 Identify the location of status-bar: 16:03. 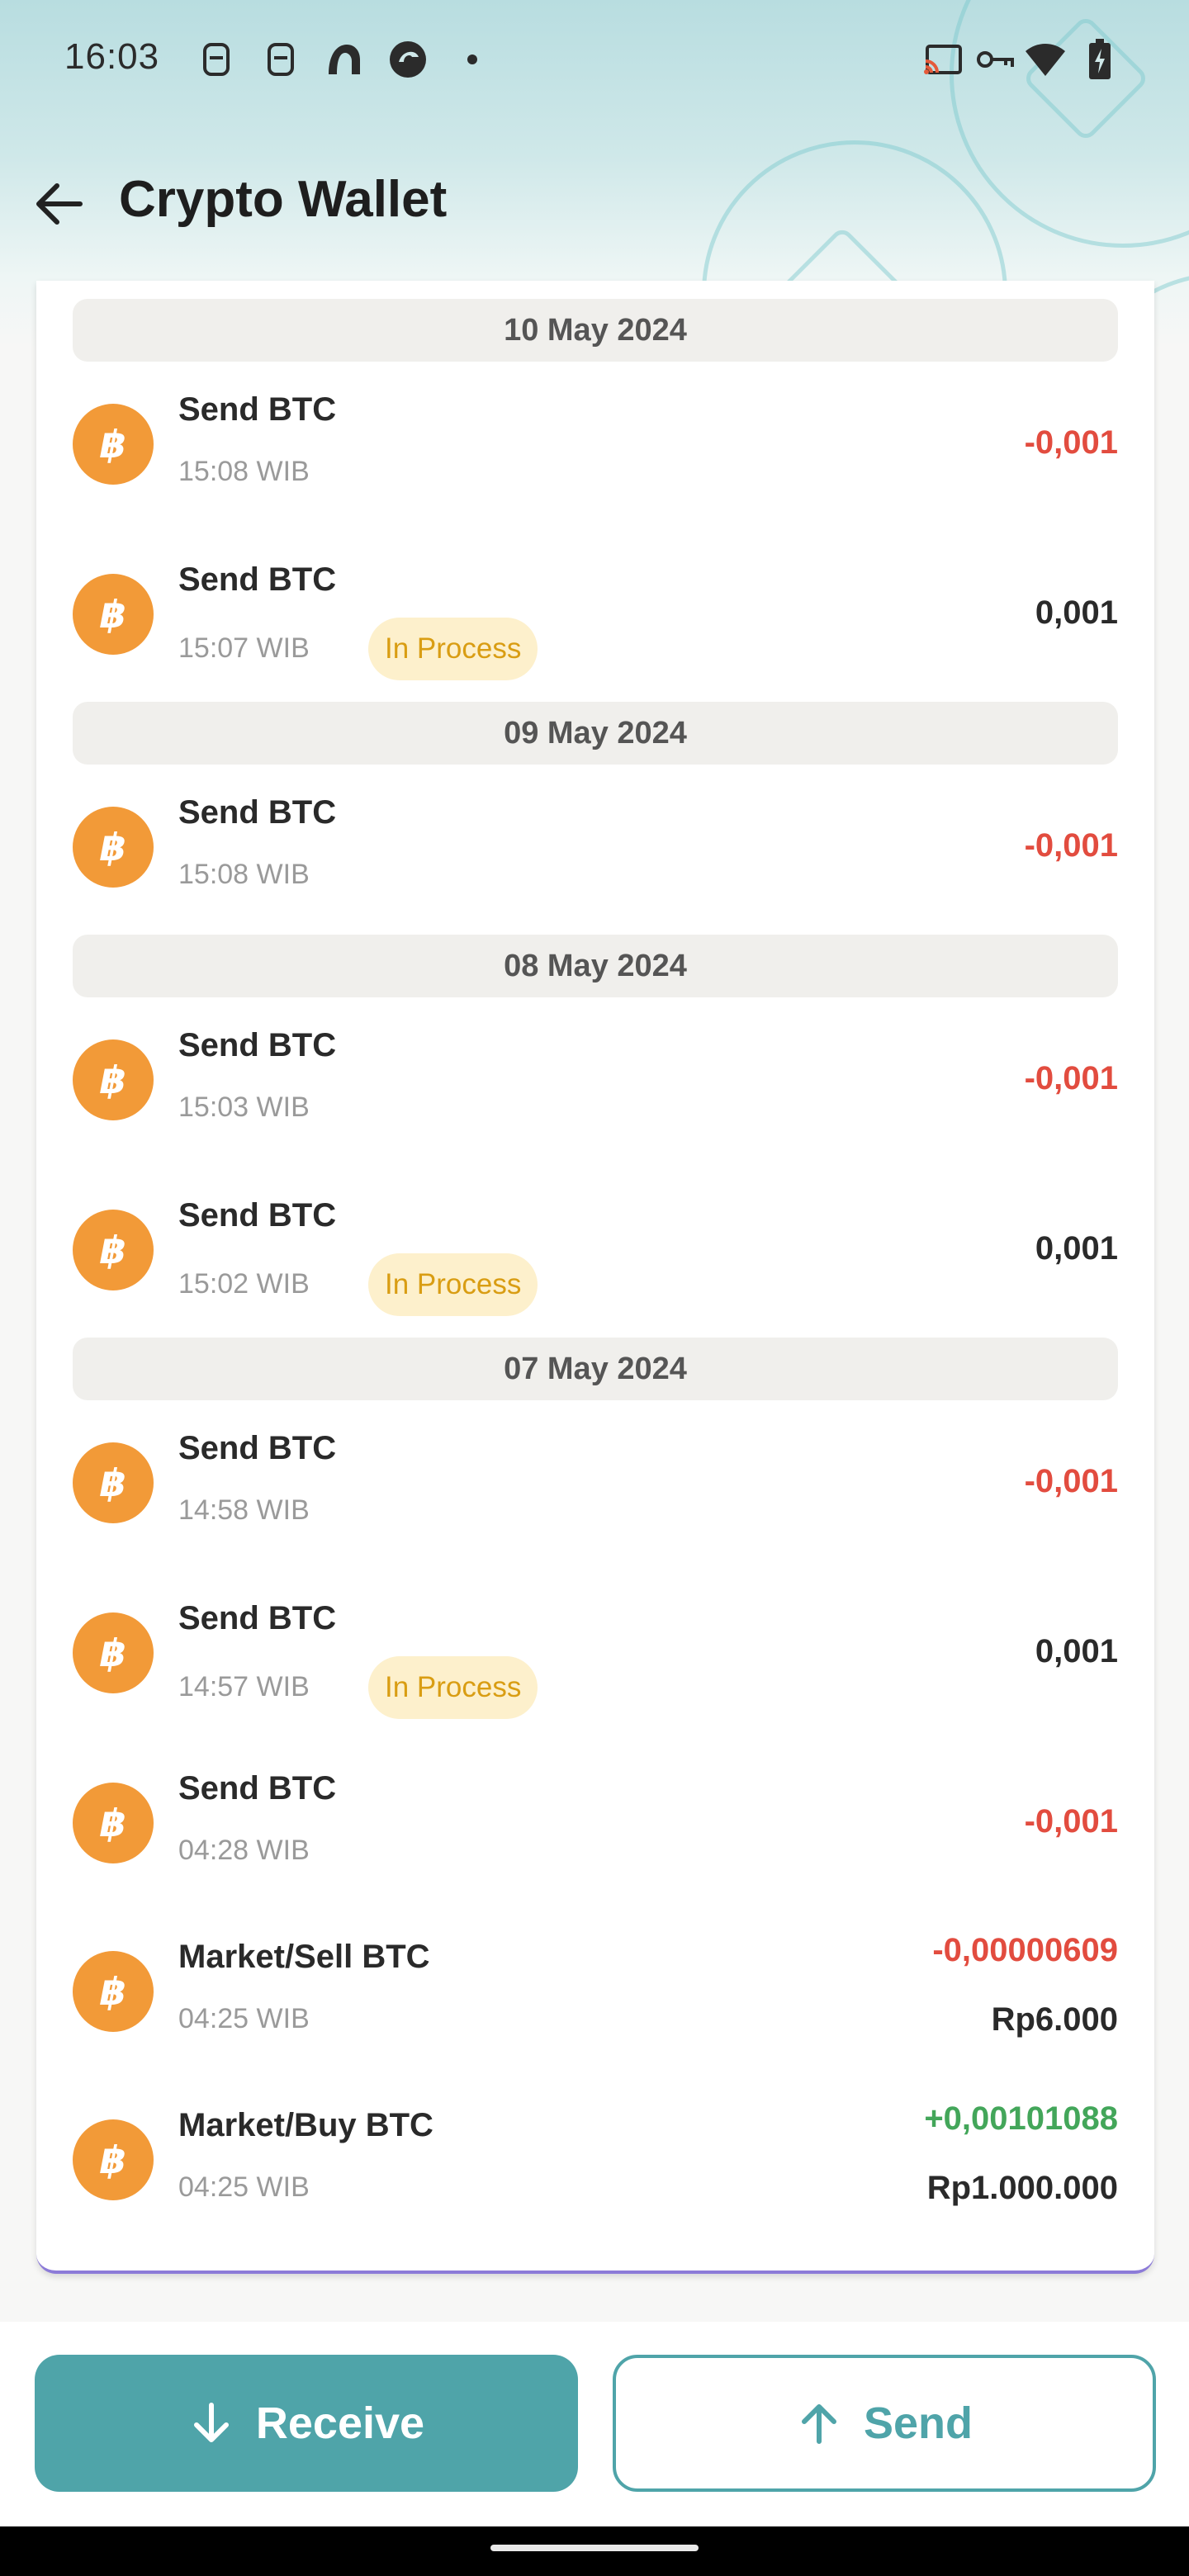
(594, 62).